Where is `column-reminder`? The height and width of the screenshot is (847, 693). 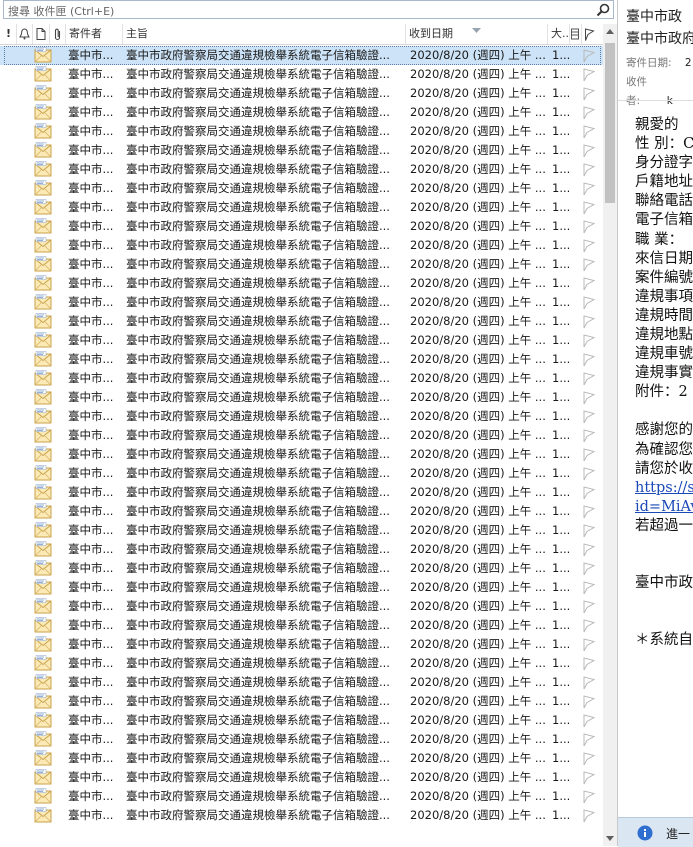
column-reminder is located at coordinates (25, 34).